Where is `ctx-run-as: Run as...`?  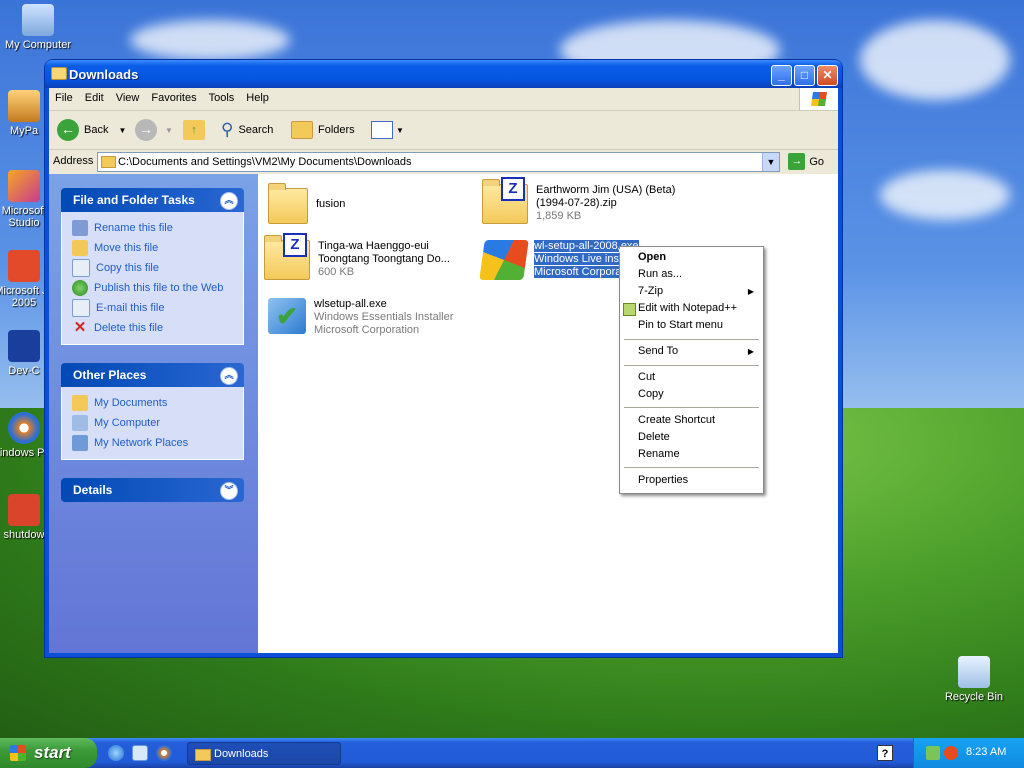
ctx-run-as: Run as... is located at coordinates (691, 274).